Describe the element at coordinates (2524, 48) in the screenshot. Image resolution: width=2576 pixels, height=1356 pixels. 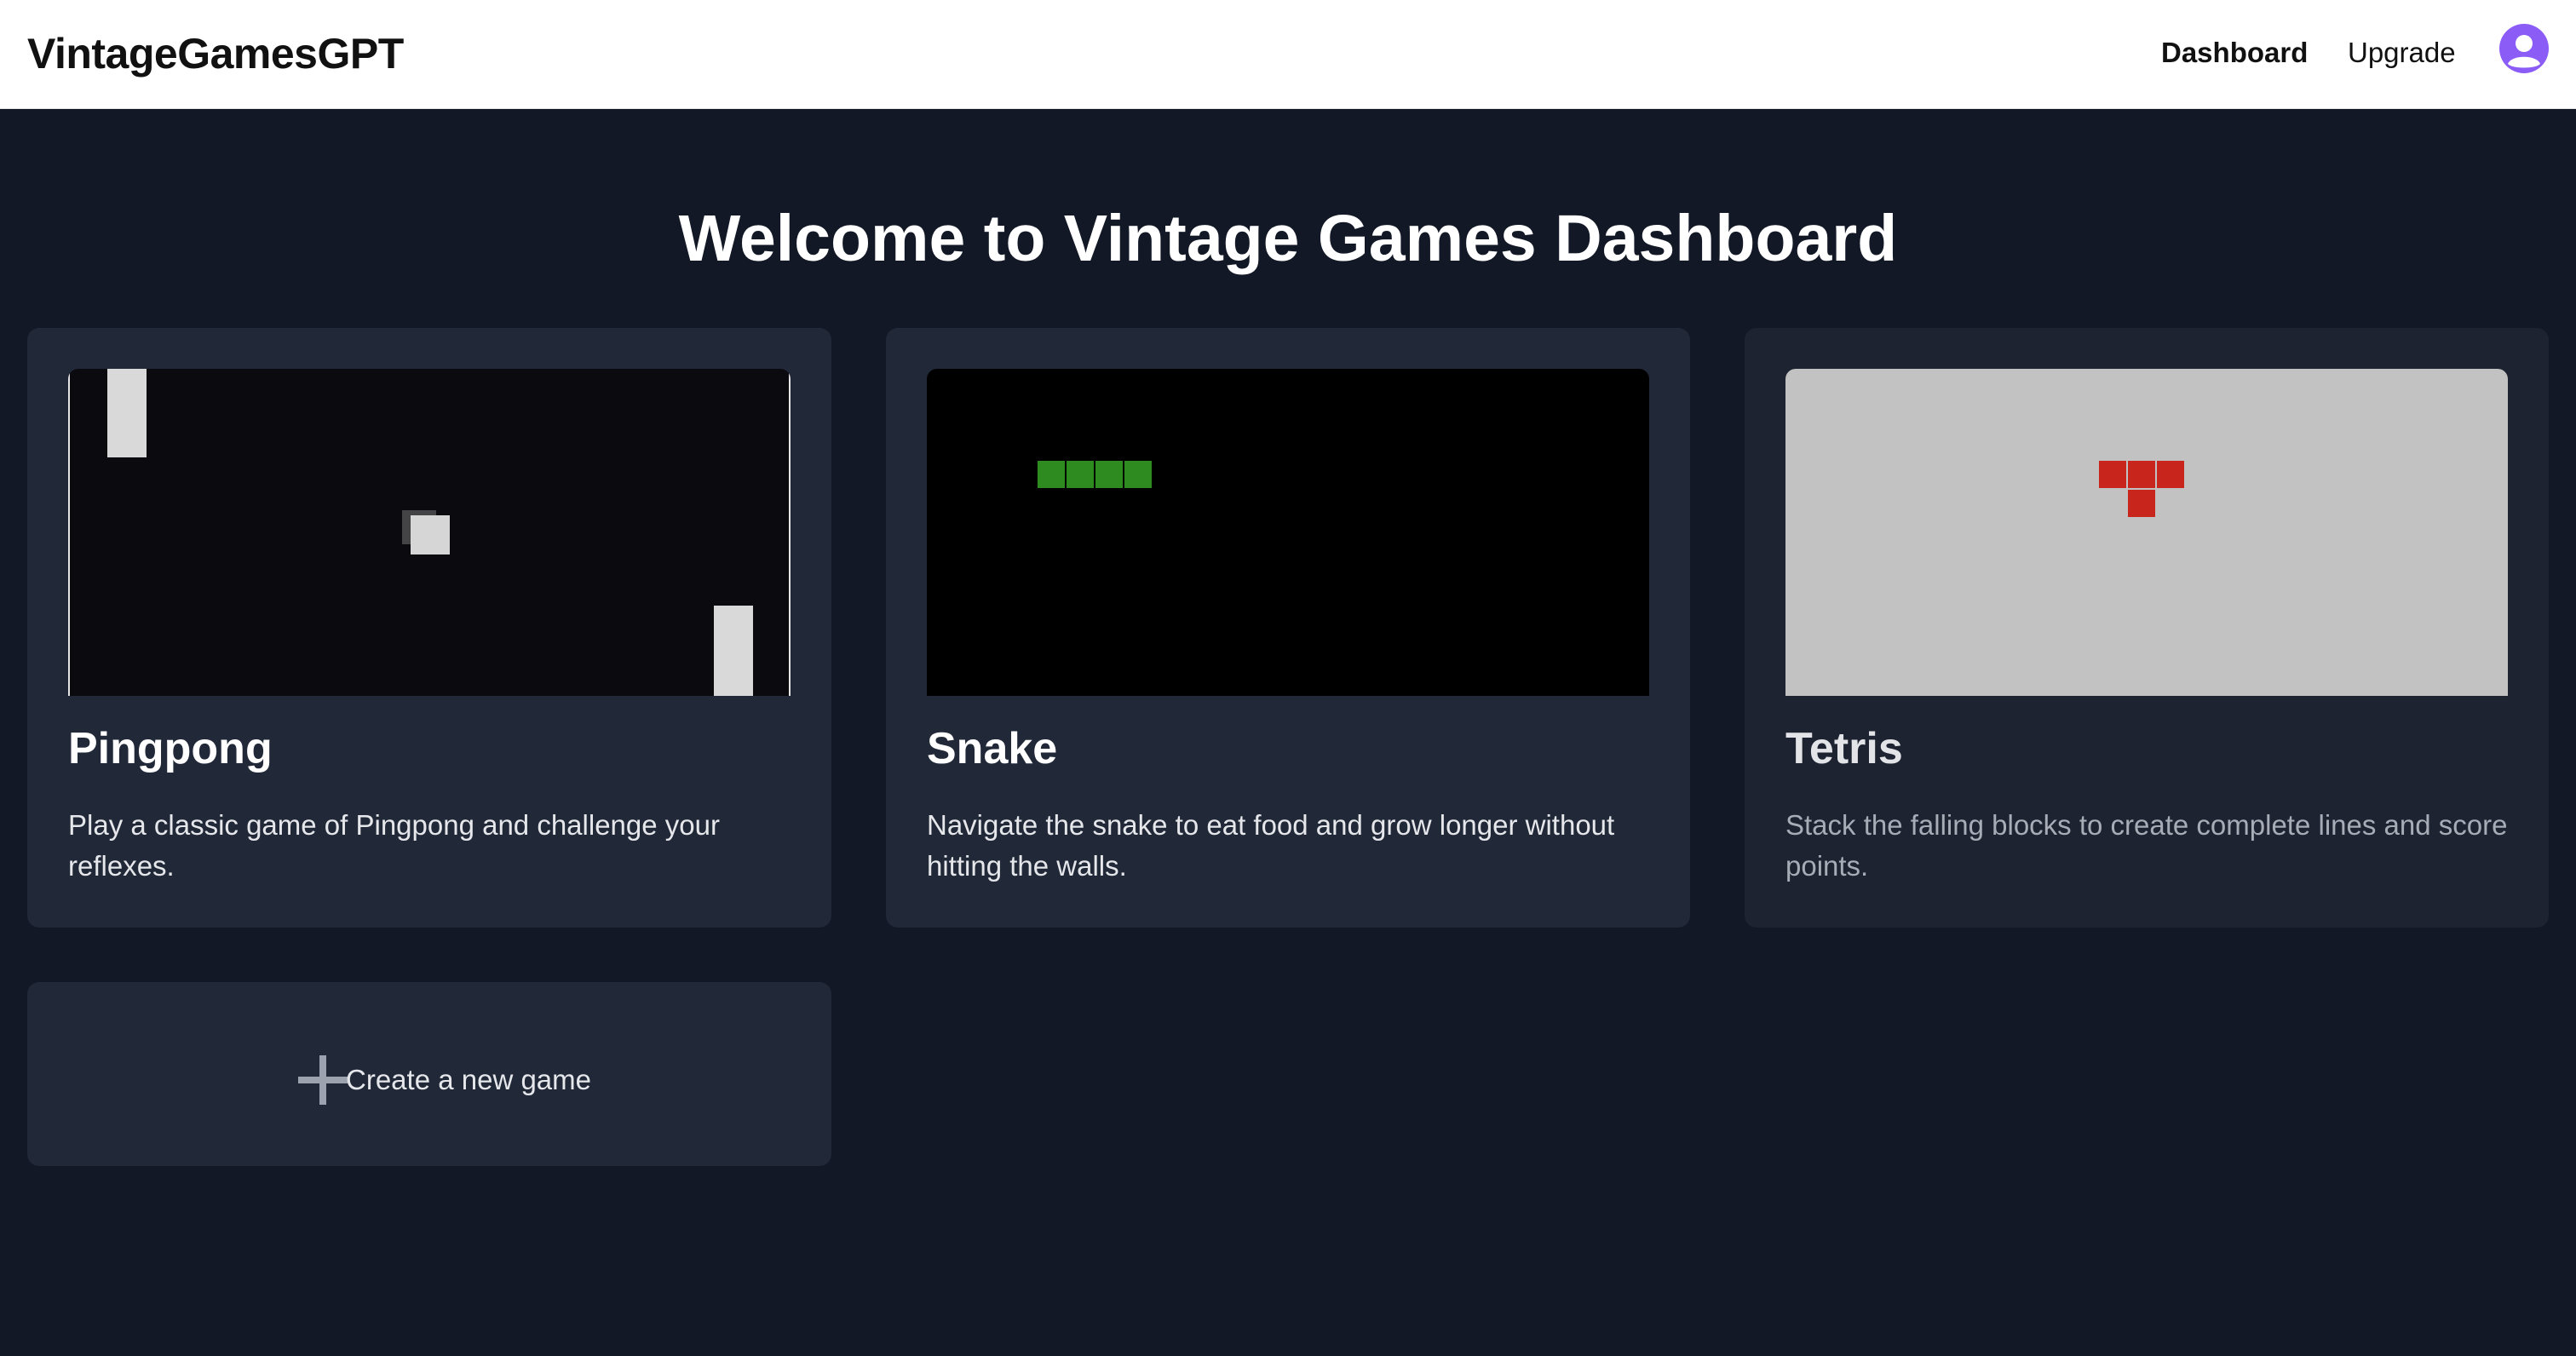
I see `user-avatar-icon` at that location.